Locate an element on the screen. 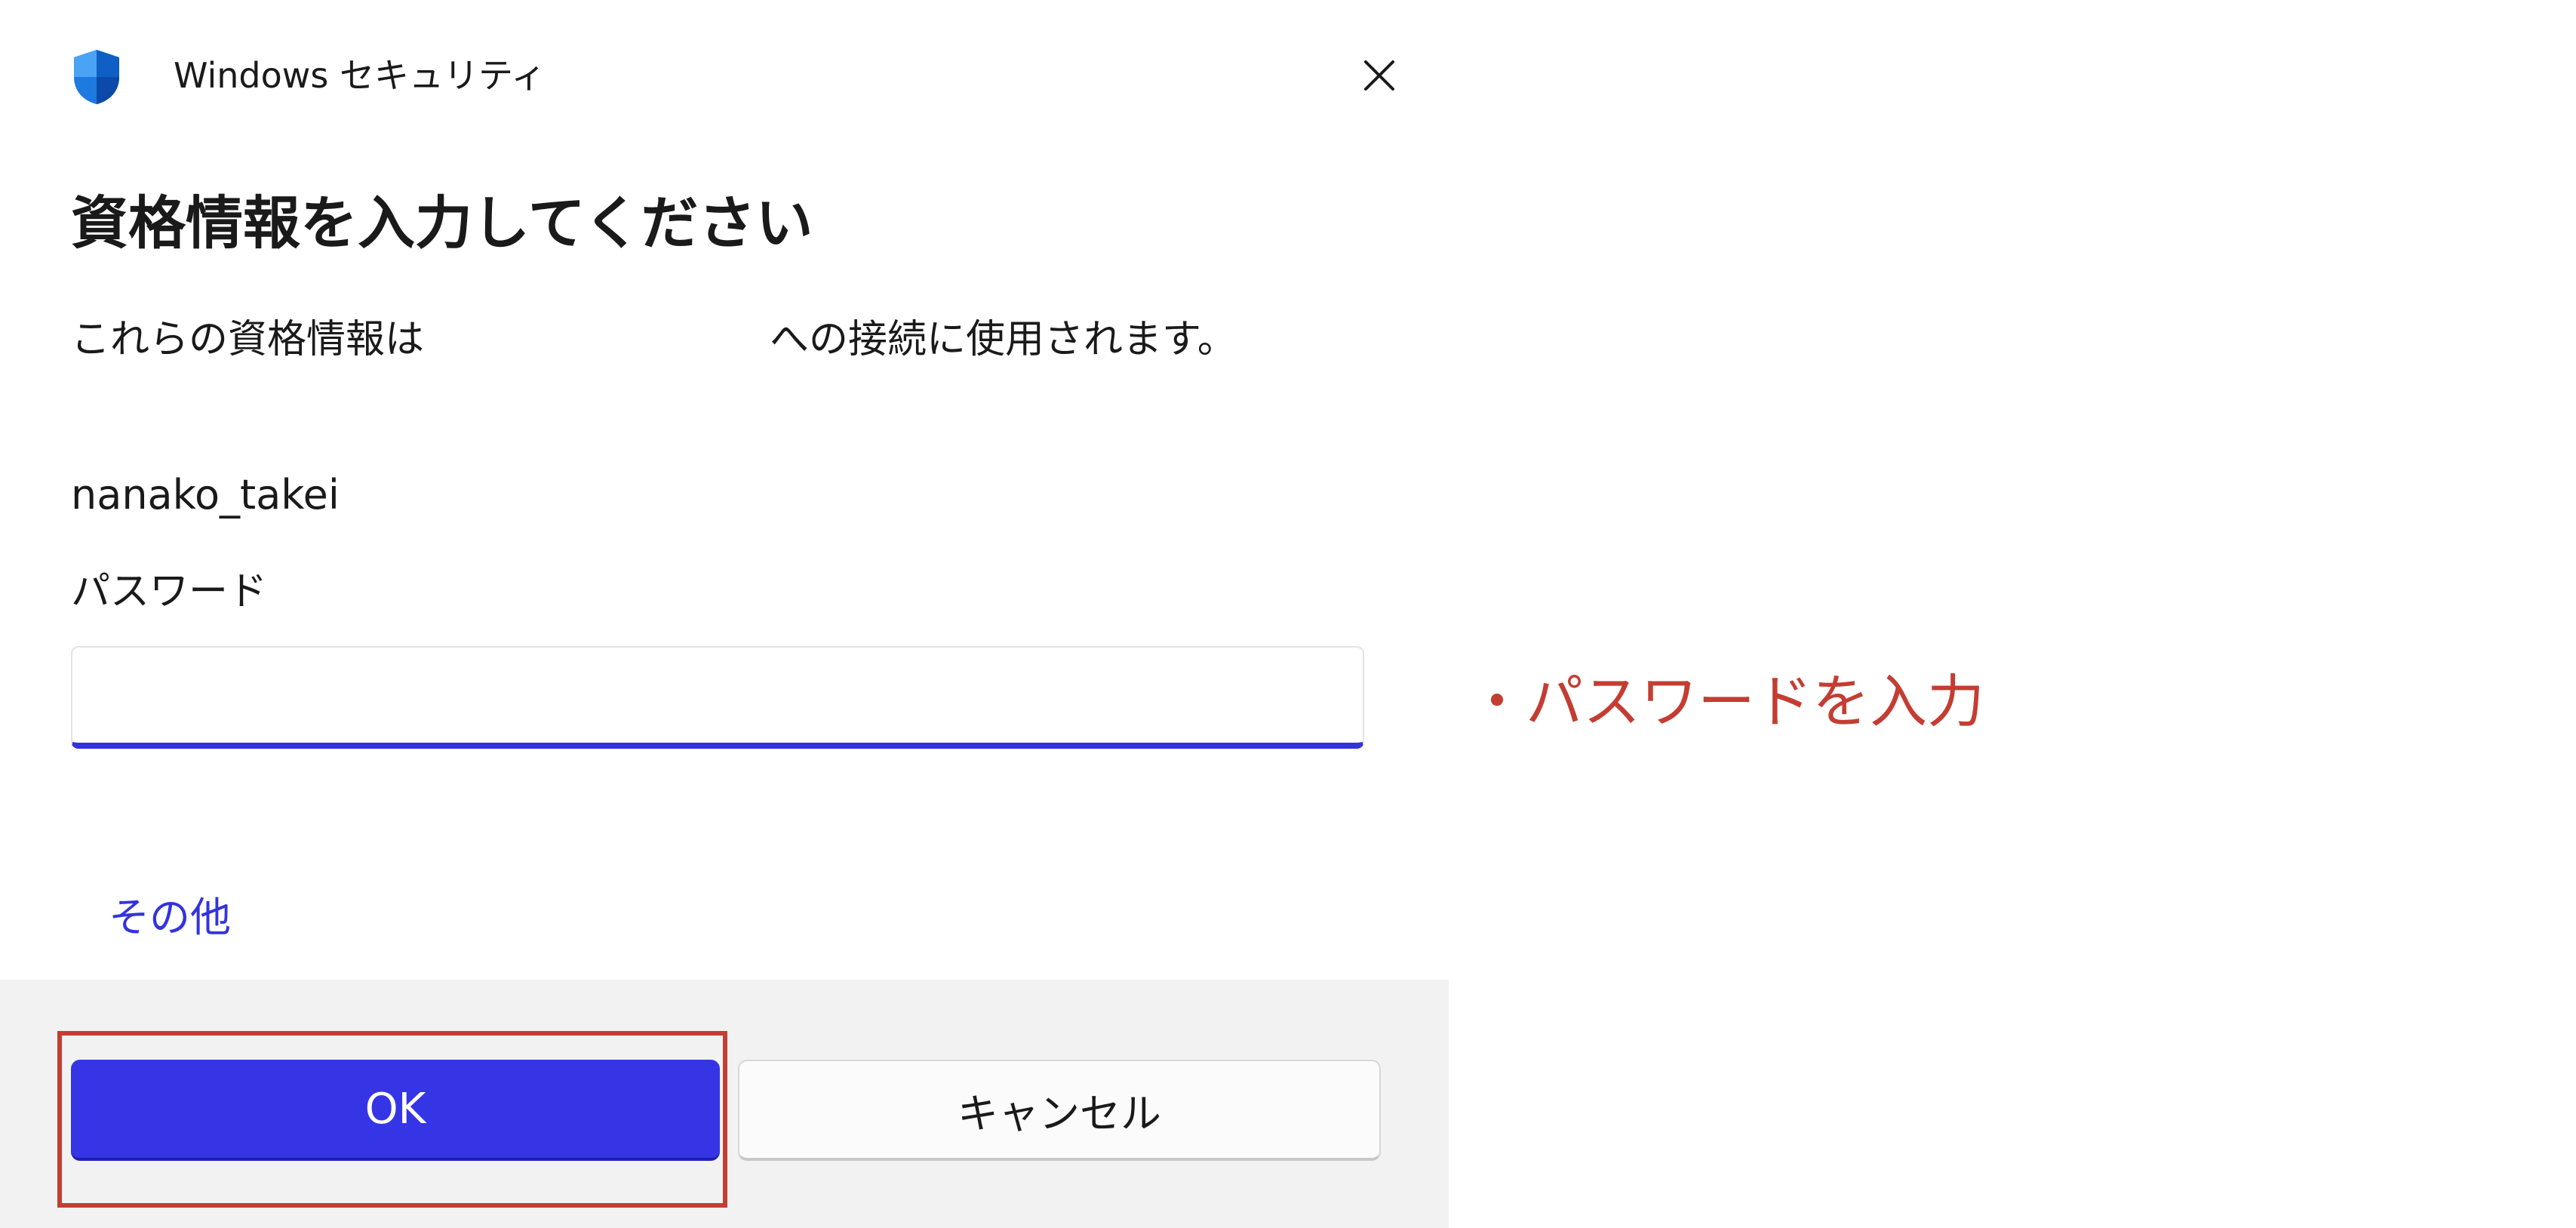 The width and height of the screenshot is (2576, 1228). other-options-link: その他 is located at coordinates (170, 918).